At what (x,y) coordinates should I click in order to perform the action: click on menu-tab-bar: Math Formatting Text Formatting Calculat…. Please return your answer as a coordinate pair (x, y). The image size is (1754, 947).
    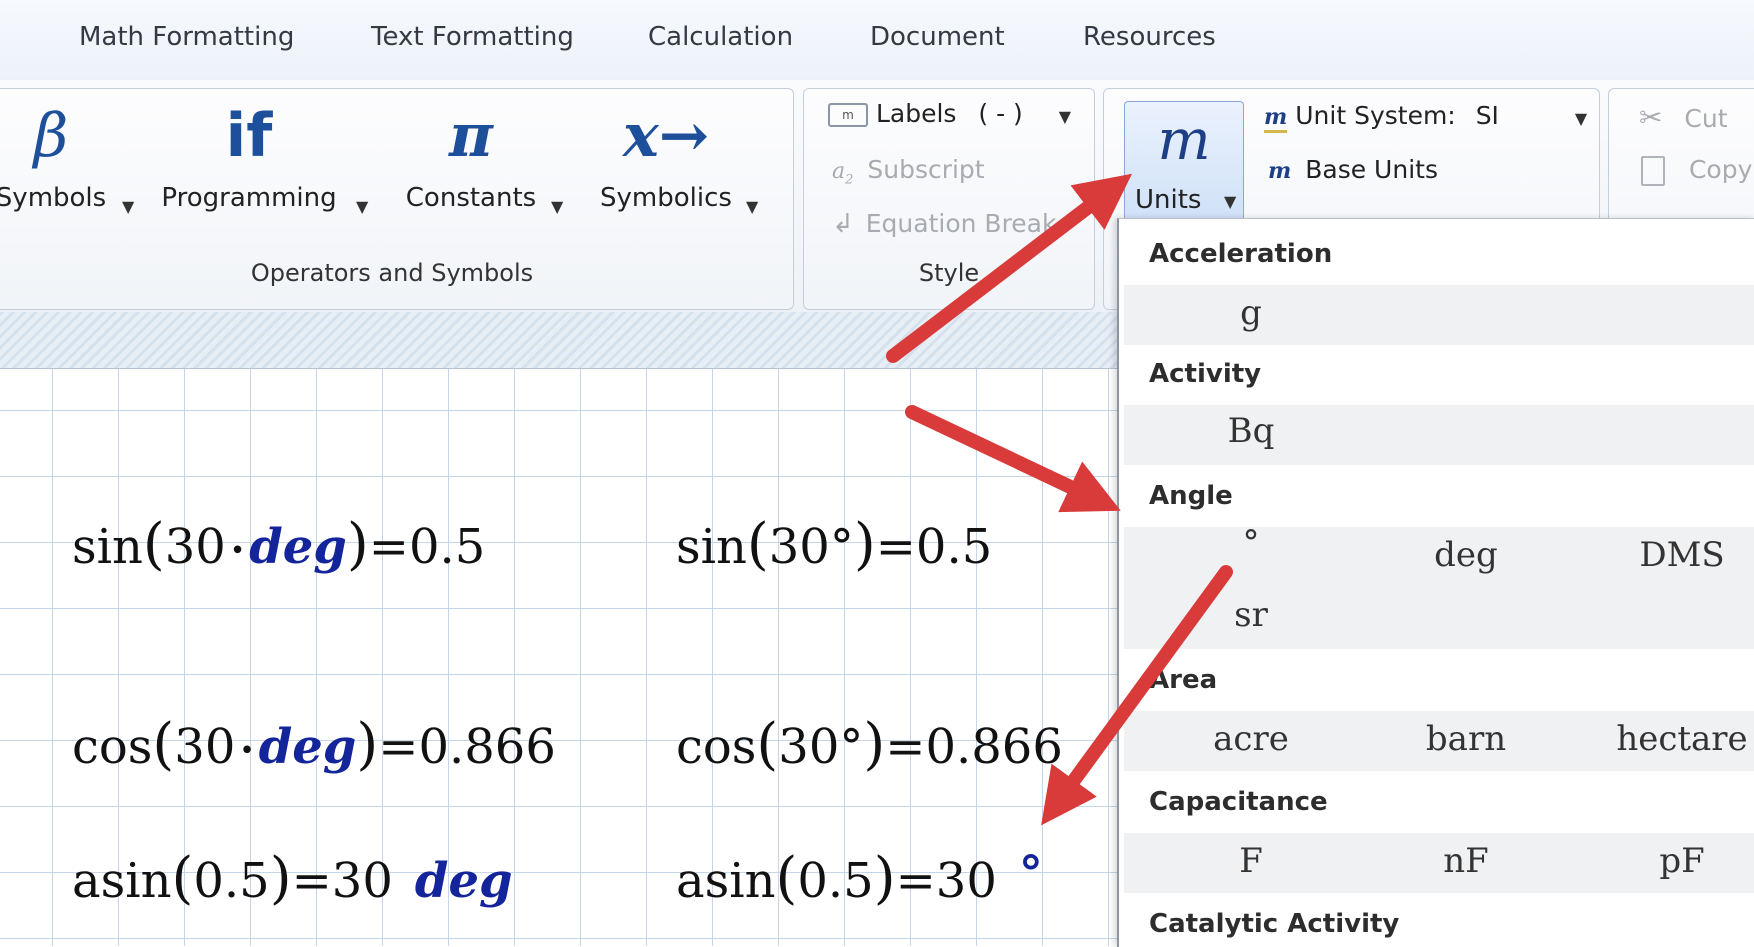
    Looking at the image, I should click on (877, 40).